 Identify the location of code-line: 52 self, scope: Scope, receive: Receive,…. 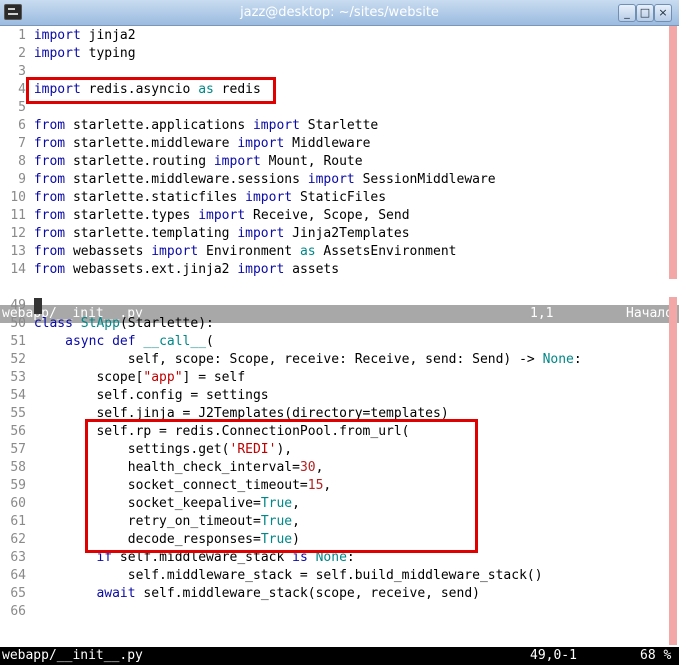
(291, 360).